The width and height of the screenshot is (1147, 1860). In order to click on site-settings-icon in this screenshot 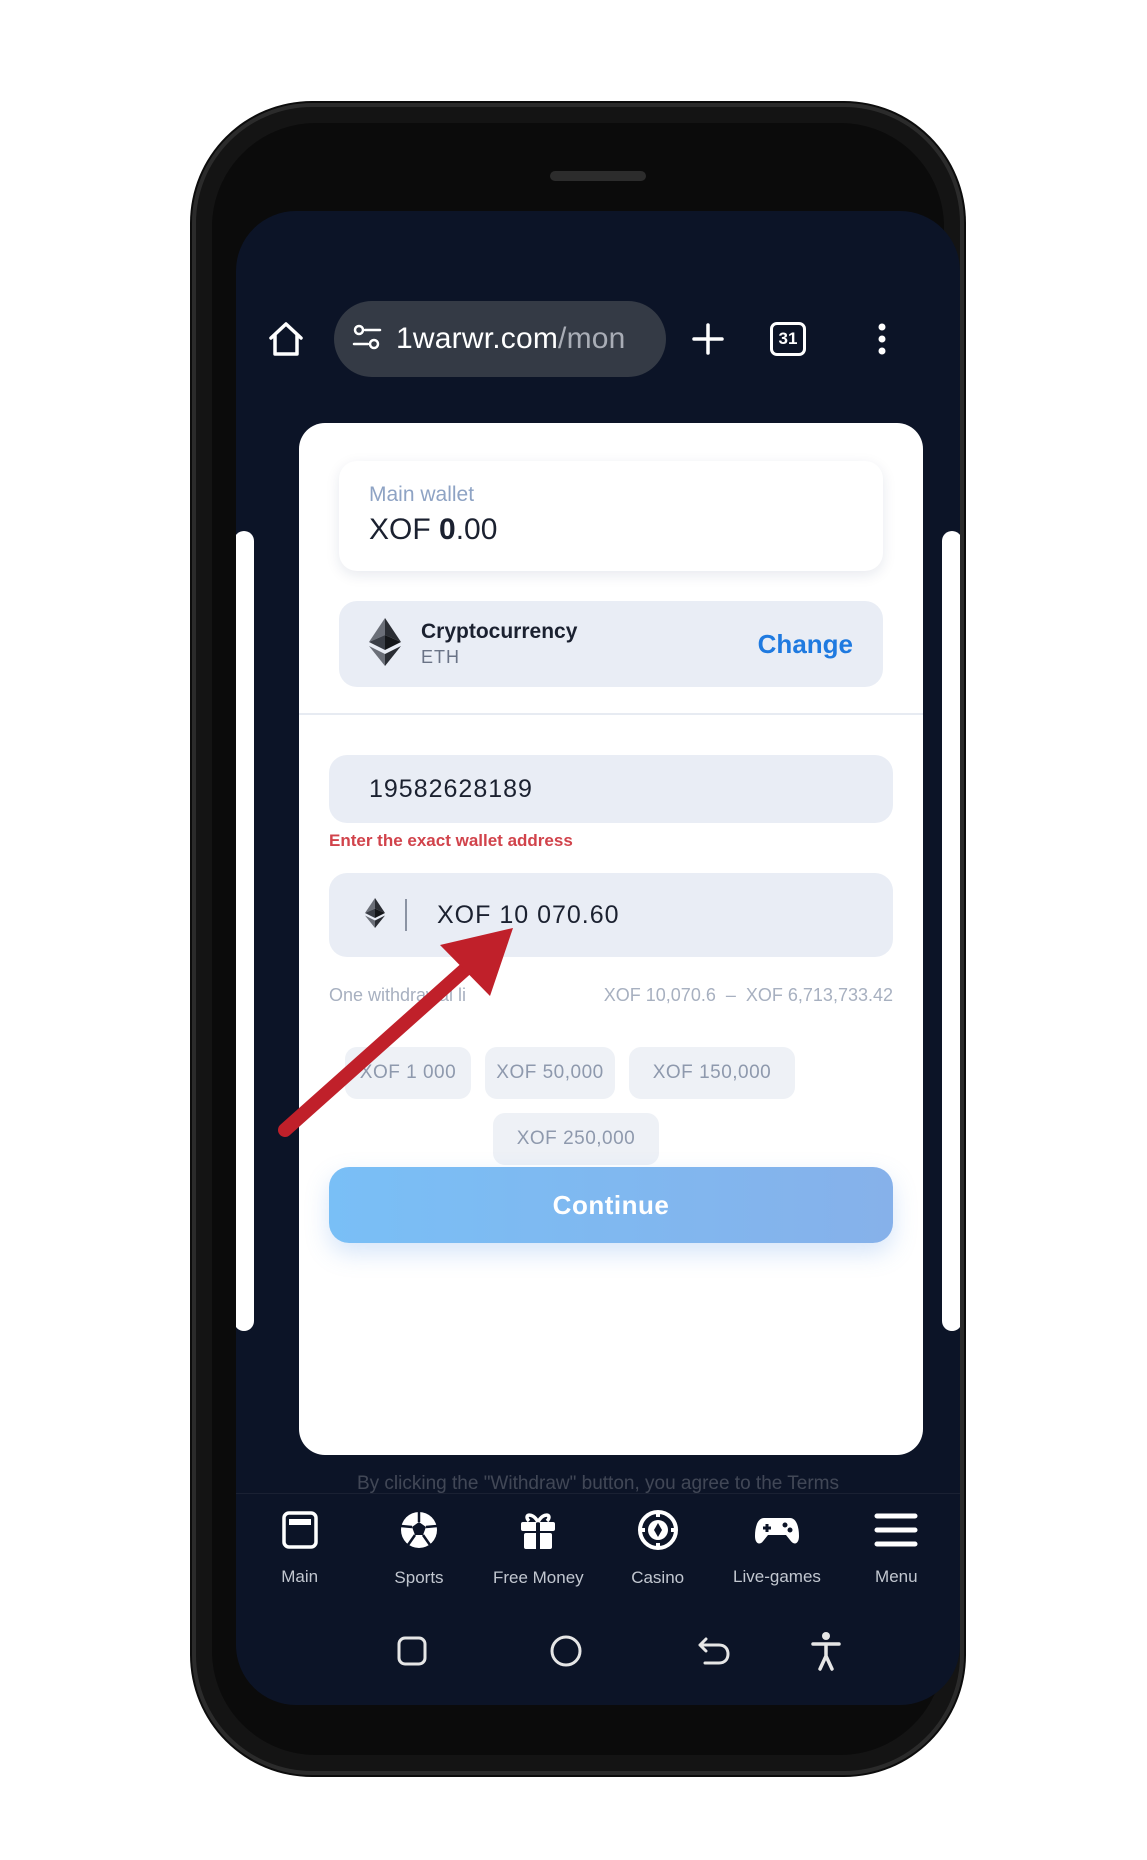, I will do `click(367, 339)`.